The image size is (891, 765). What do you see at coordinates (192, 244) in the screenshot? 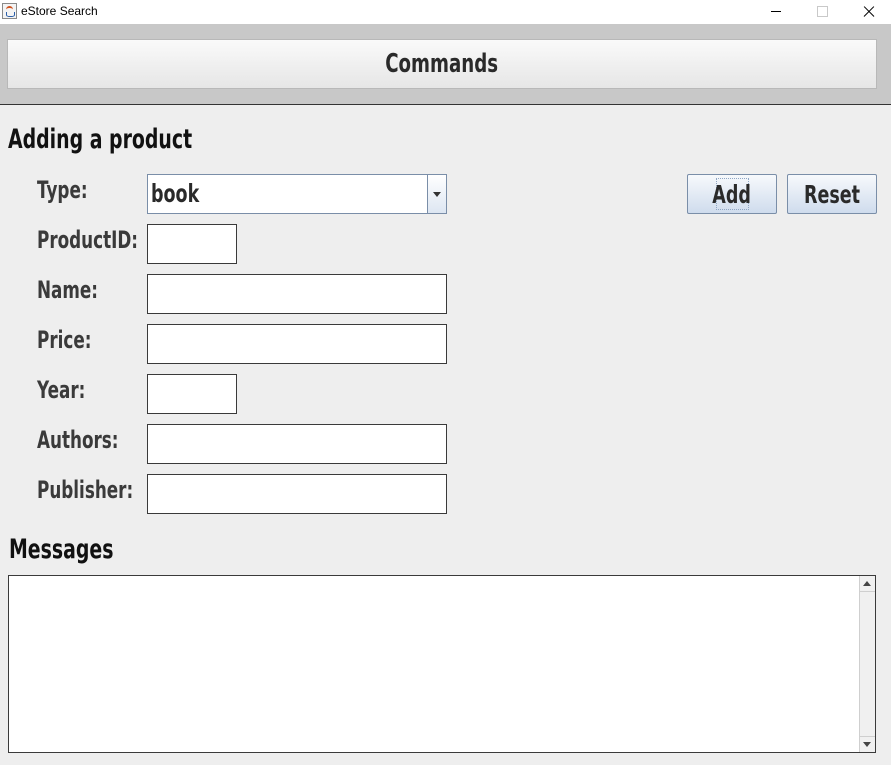
I see `product-id-input` at bounding box center [192, 244].